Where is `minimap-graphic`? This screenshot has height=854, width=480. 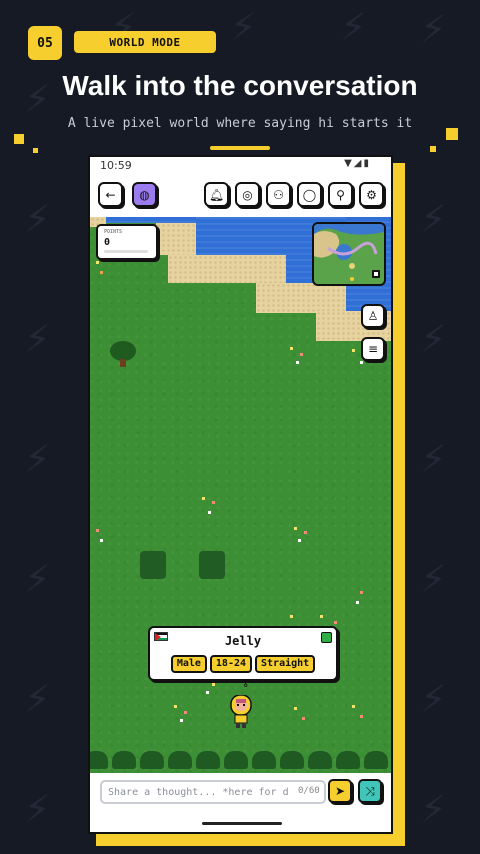 minimap-graphic is located at coordinates (349, 252).